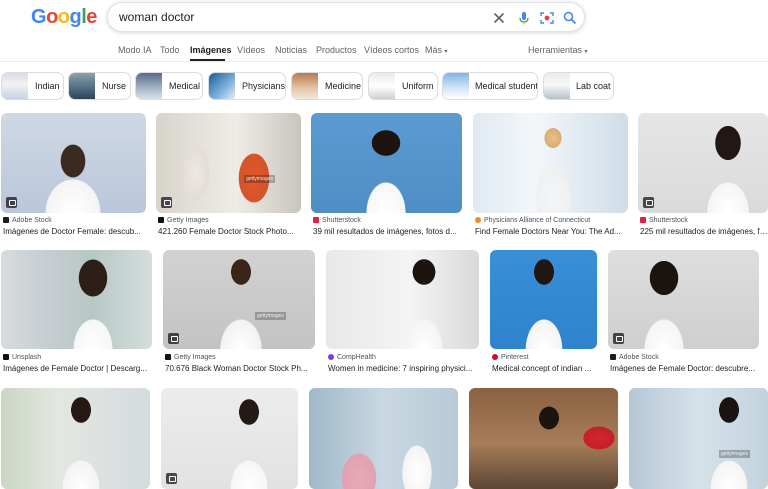 Image resolution: width=768 pixels, height=489 pixels. I want to click on lens-icon, so click(547, 18).